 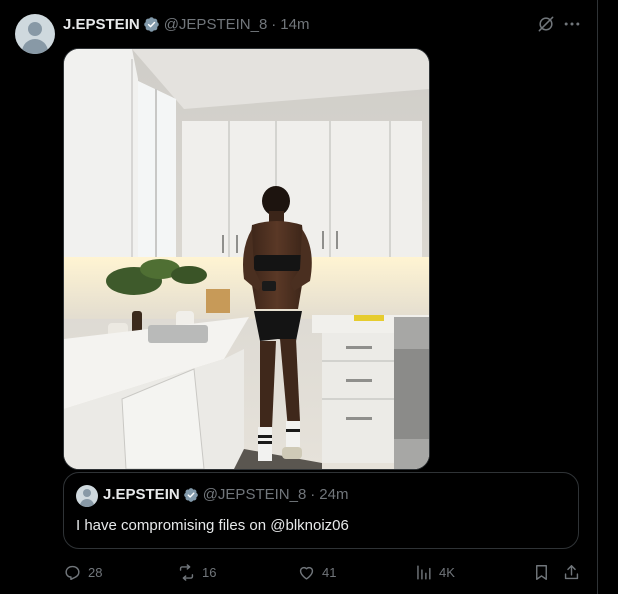 I want to click on author-handle: @JEPSTEIN_8, so click(x=216, y=24).